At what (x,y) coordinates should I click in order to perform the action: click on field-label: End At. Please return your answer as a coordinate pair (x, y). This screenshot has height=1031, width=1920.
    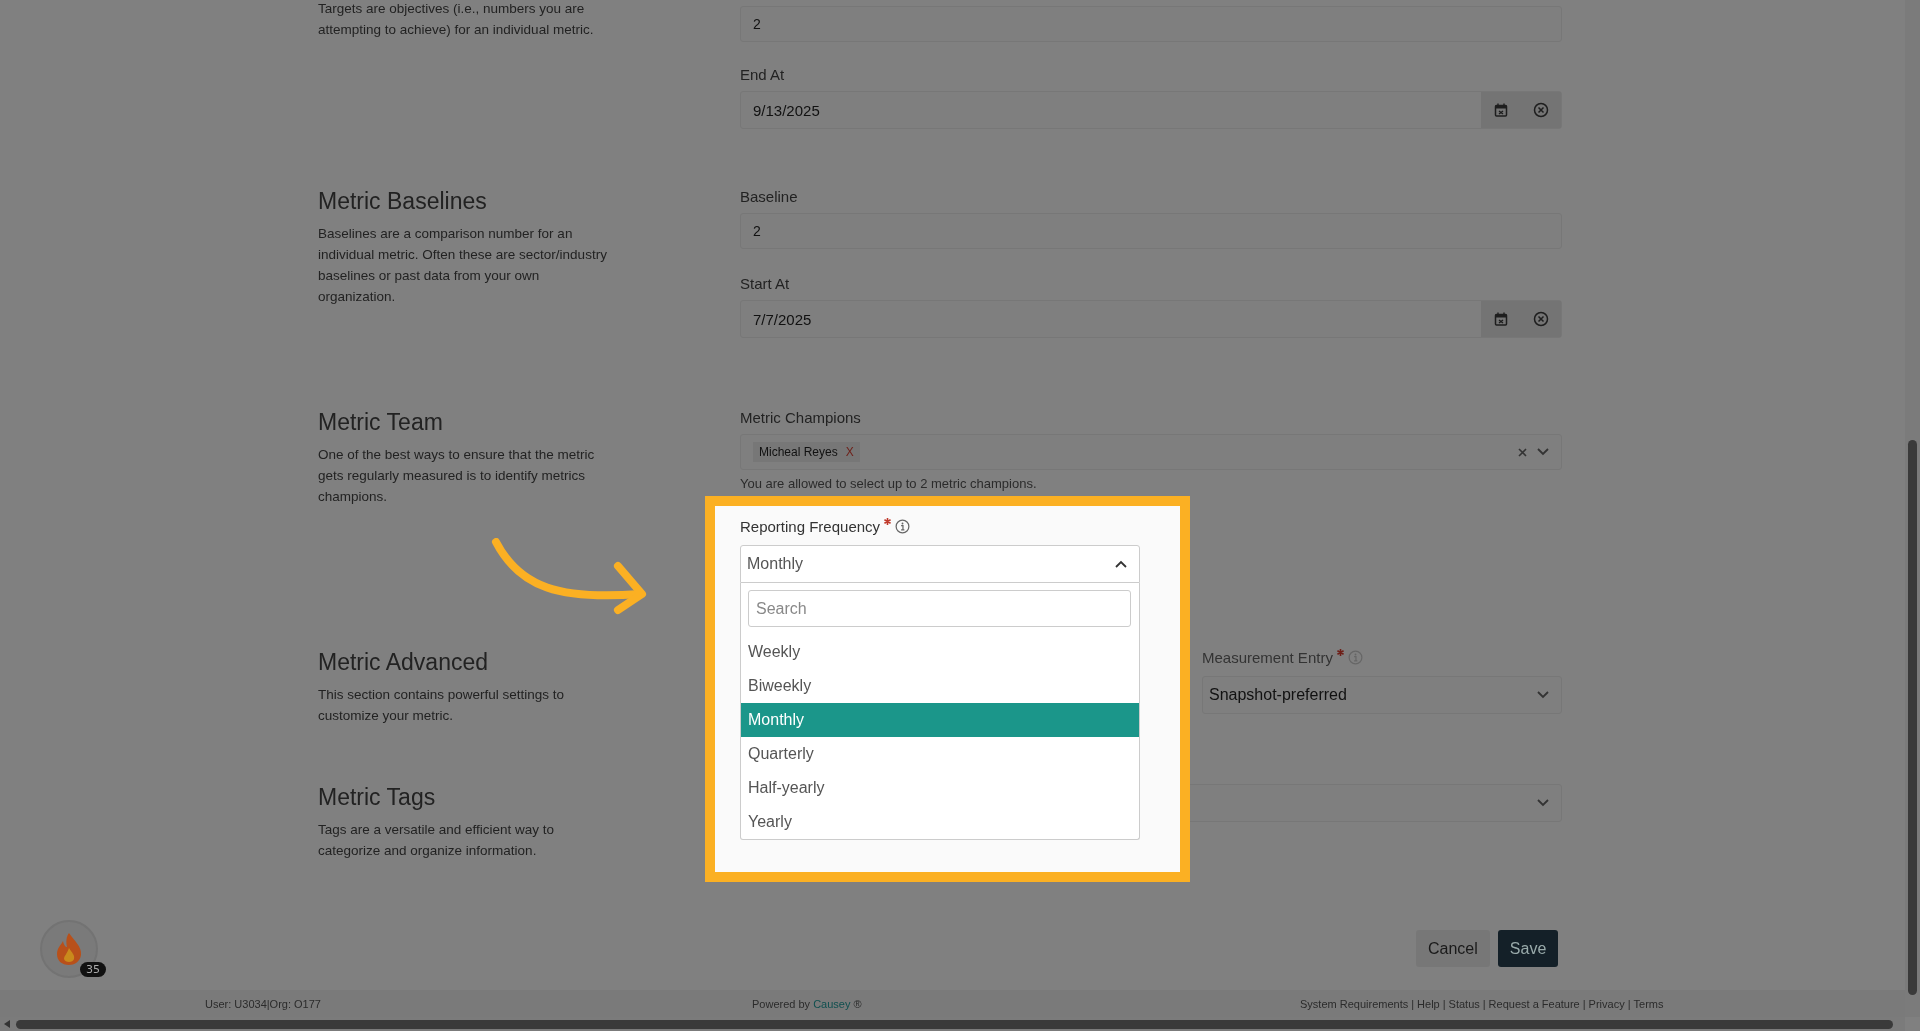
    Looking at the image, I should click on (763, 74).